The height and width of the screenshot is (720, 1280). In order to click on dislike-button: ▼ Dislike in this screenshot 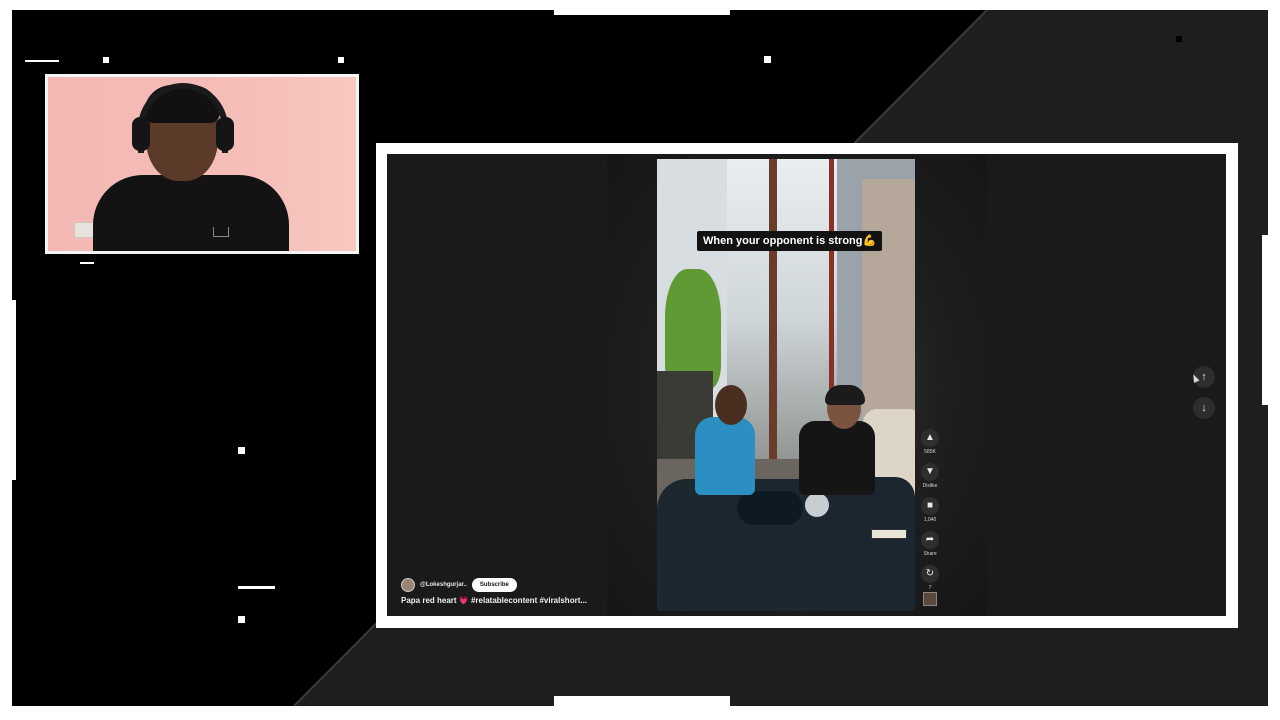, I will do `click(930, 476)`.